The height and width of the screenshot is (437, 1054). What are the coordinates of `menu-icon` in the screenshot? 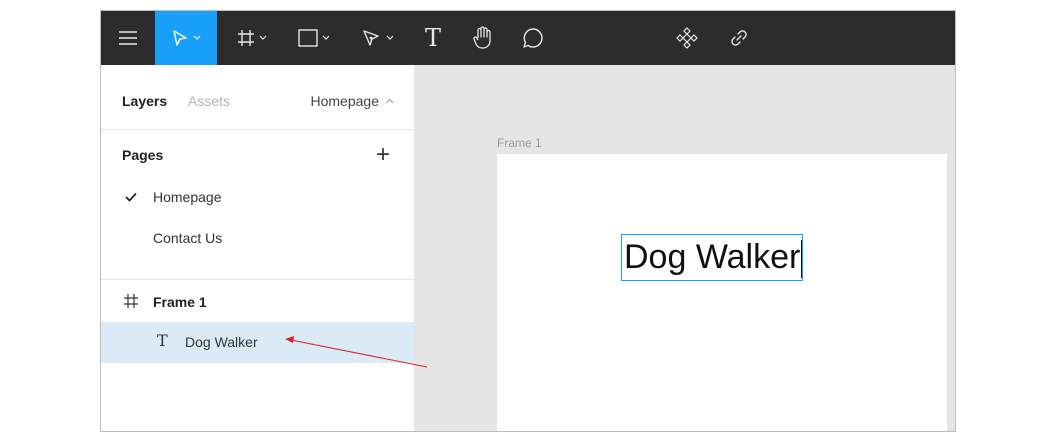 It's located at (128, 38).